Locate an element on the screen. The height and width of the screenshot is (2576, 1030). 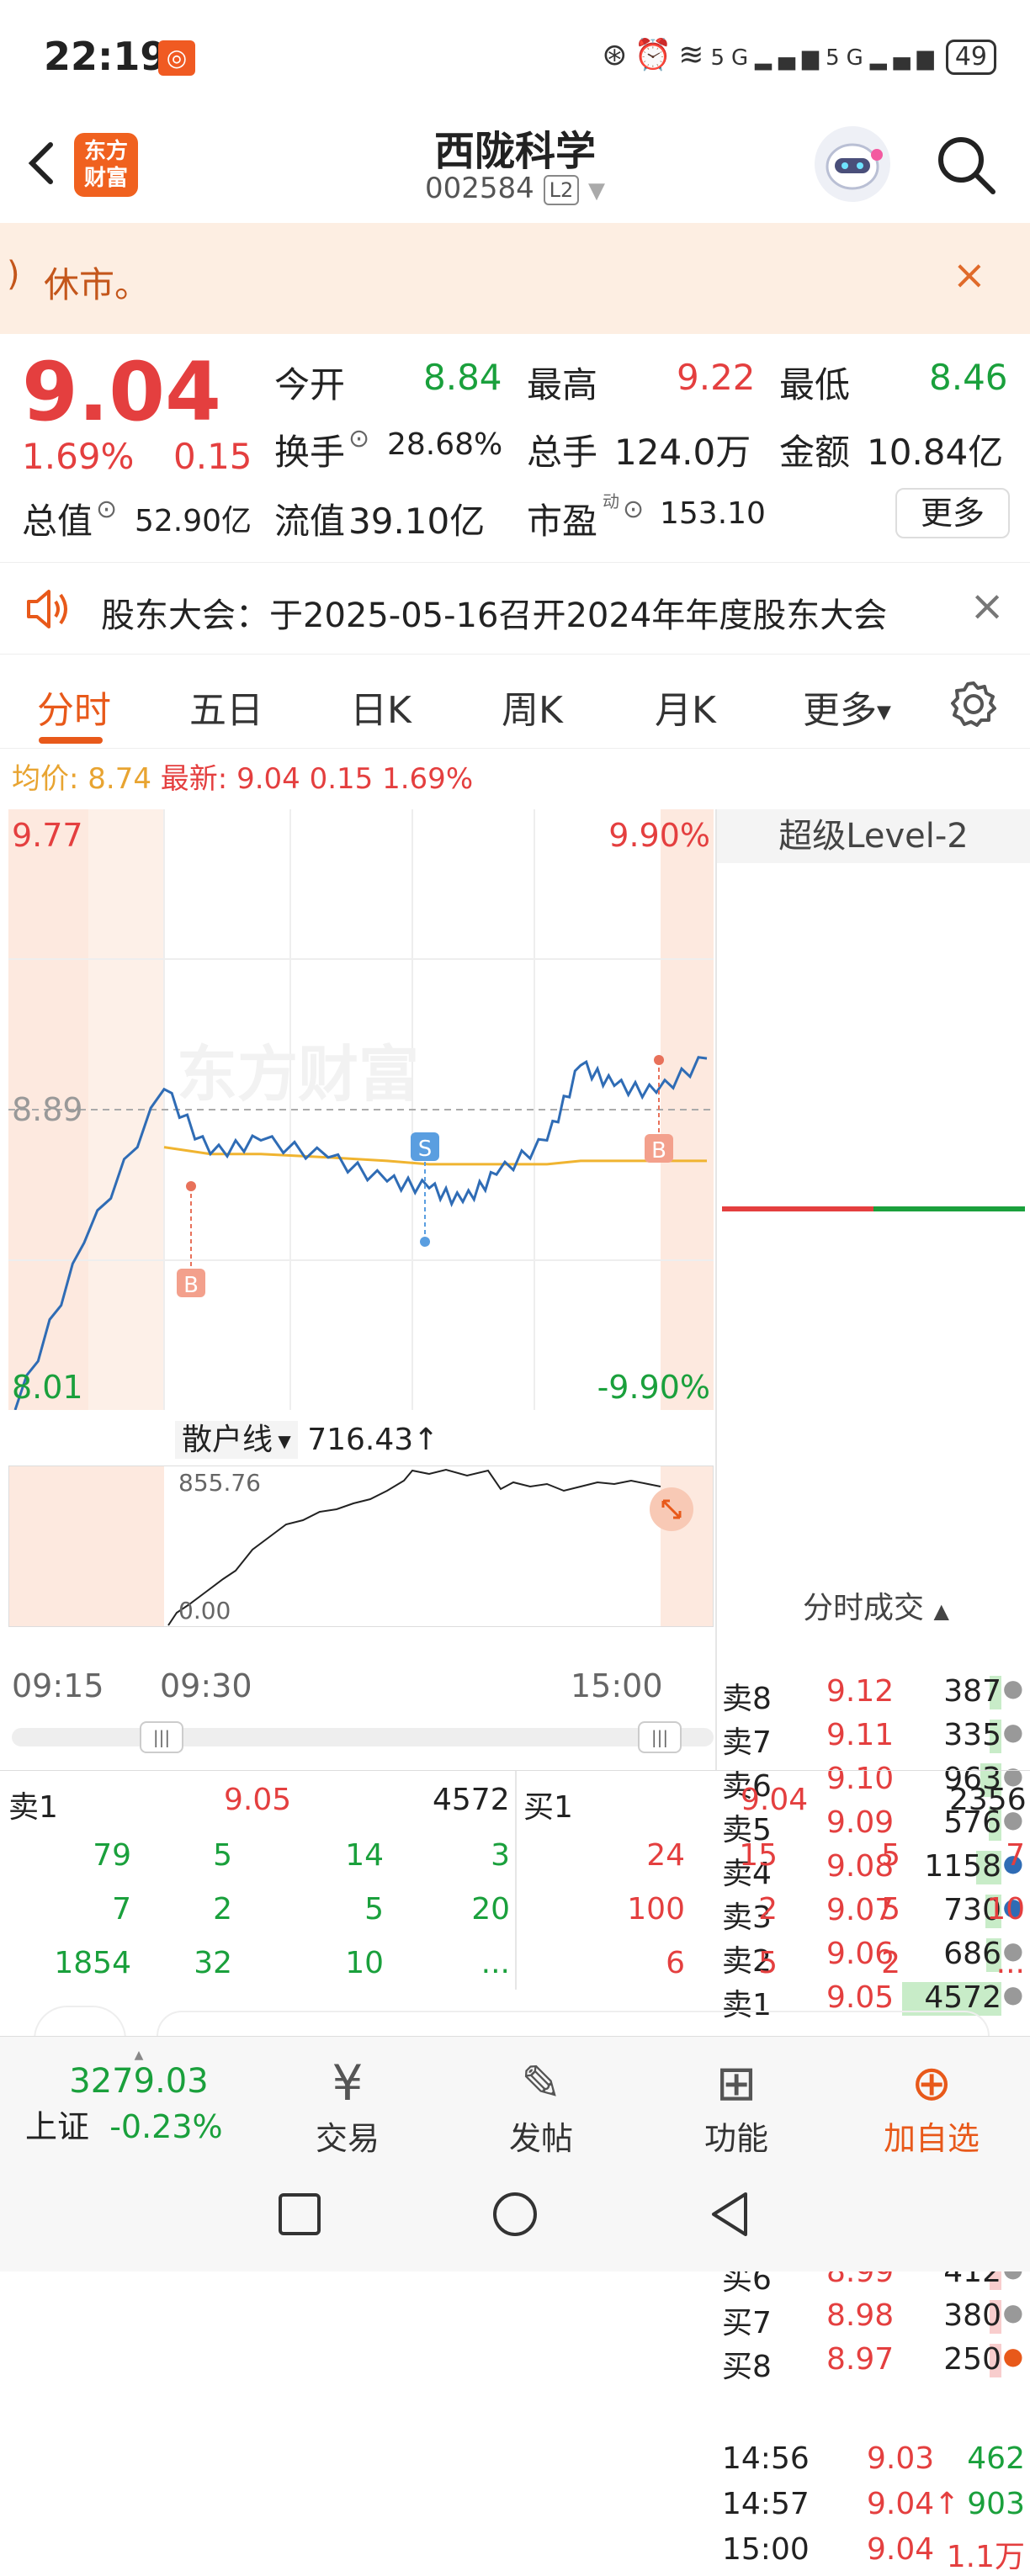
index-ticker: ▲ 3279.03 上证 -0.23% is located at coordinates (138, 2098).